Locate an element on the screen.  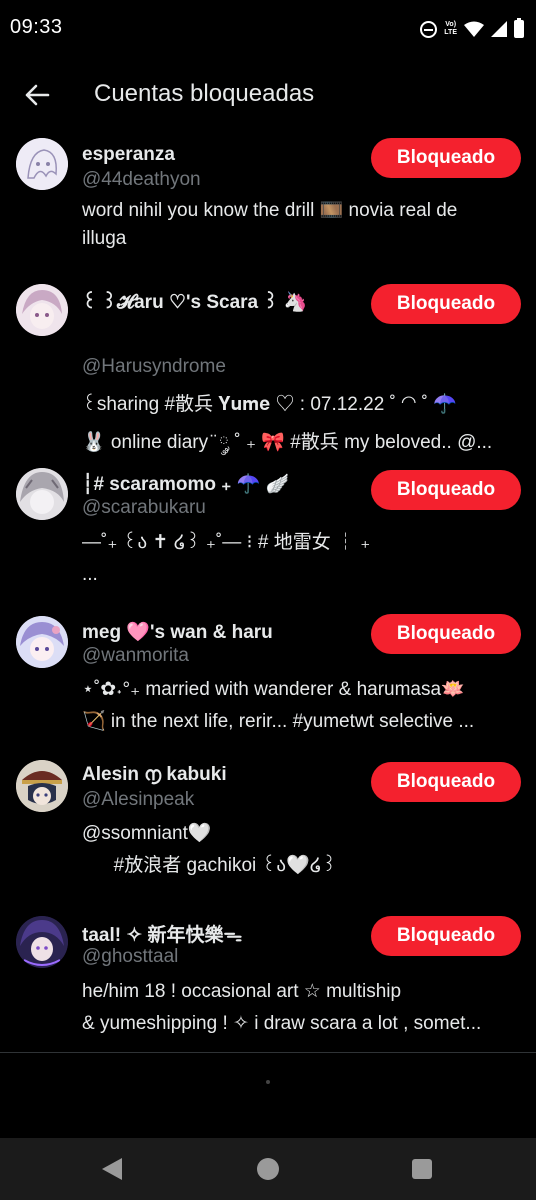
back-arrow-icon is located at coordinates (37, 95).